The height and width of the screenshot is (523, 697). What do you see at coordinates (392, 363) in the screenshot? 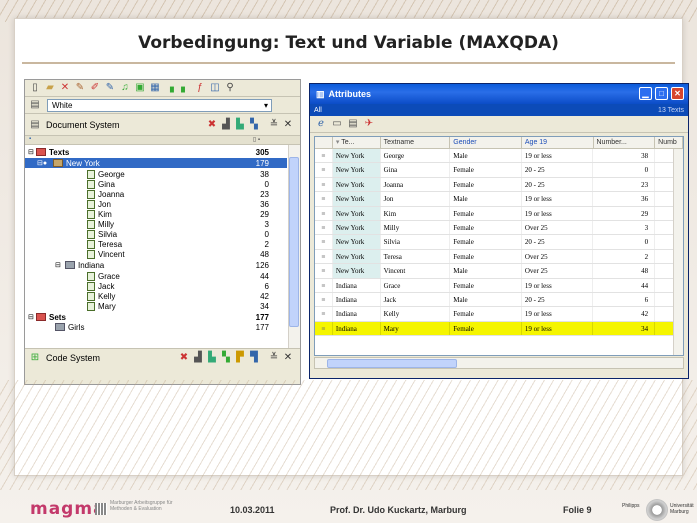
I see `table-h-scroll-thumb` at bounding box center [392, 363].